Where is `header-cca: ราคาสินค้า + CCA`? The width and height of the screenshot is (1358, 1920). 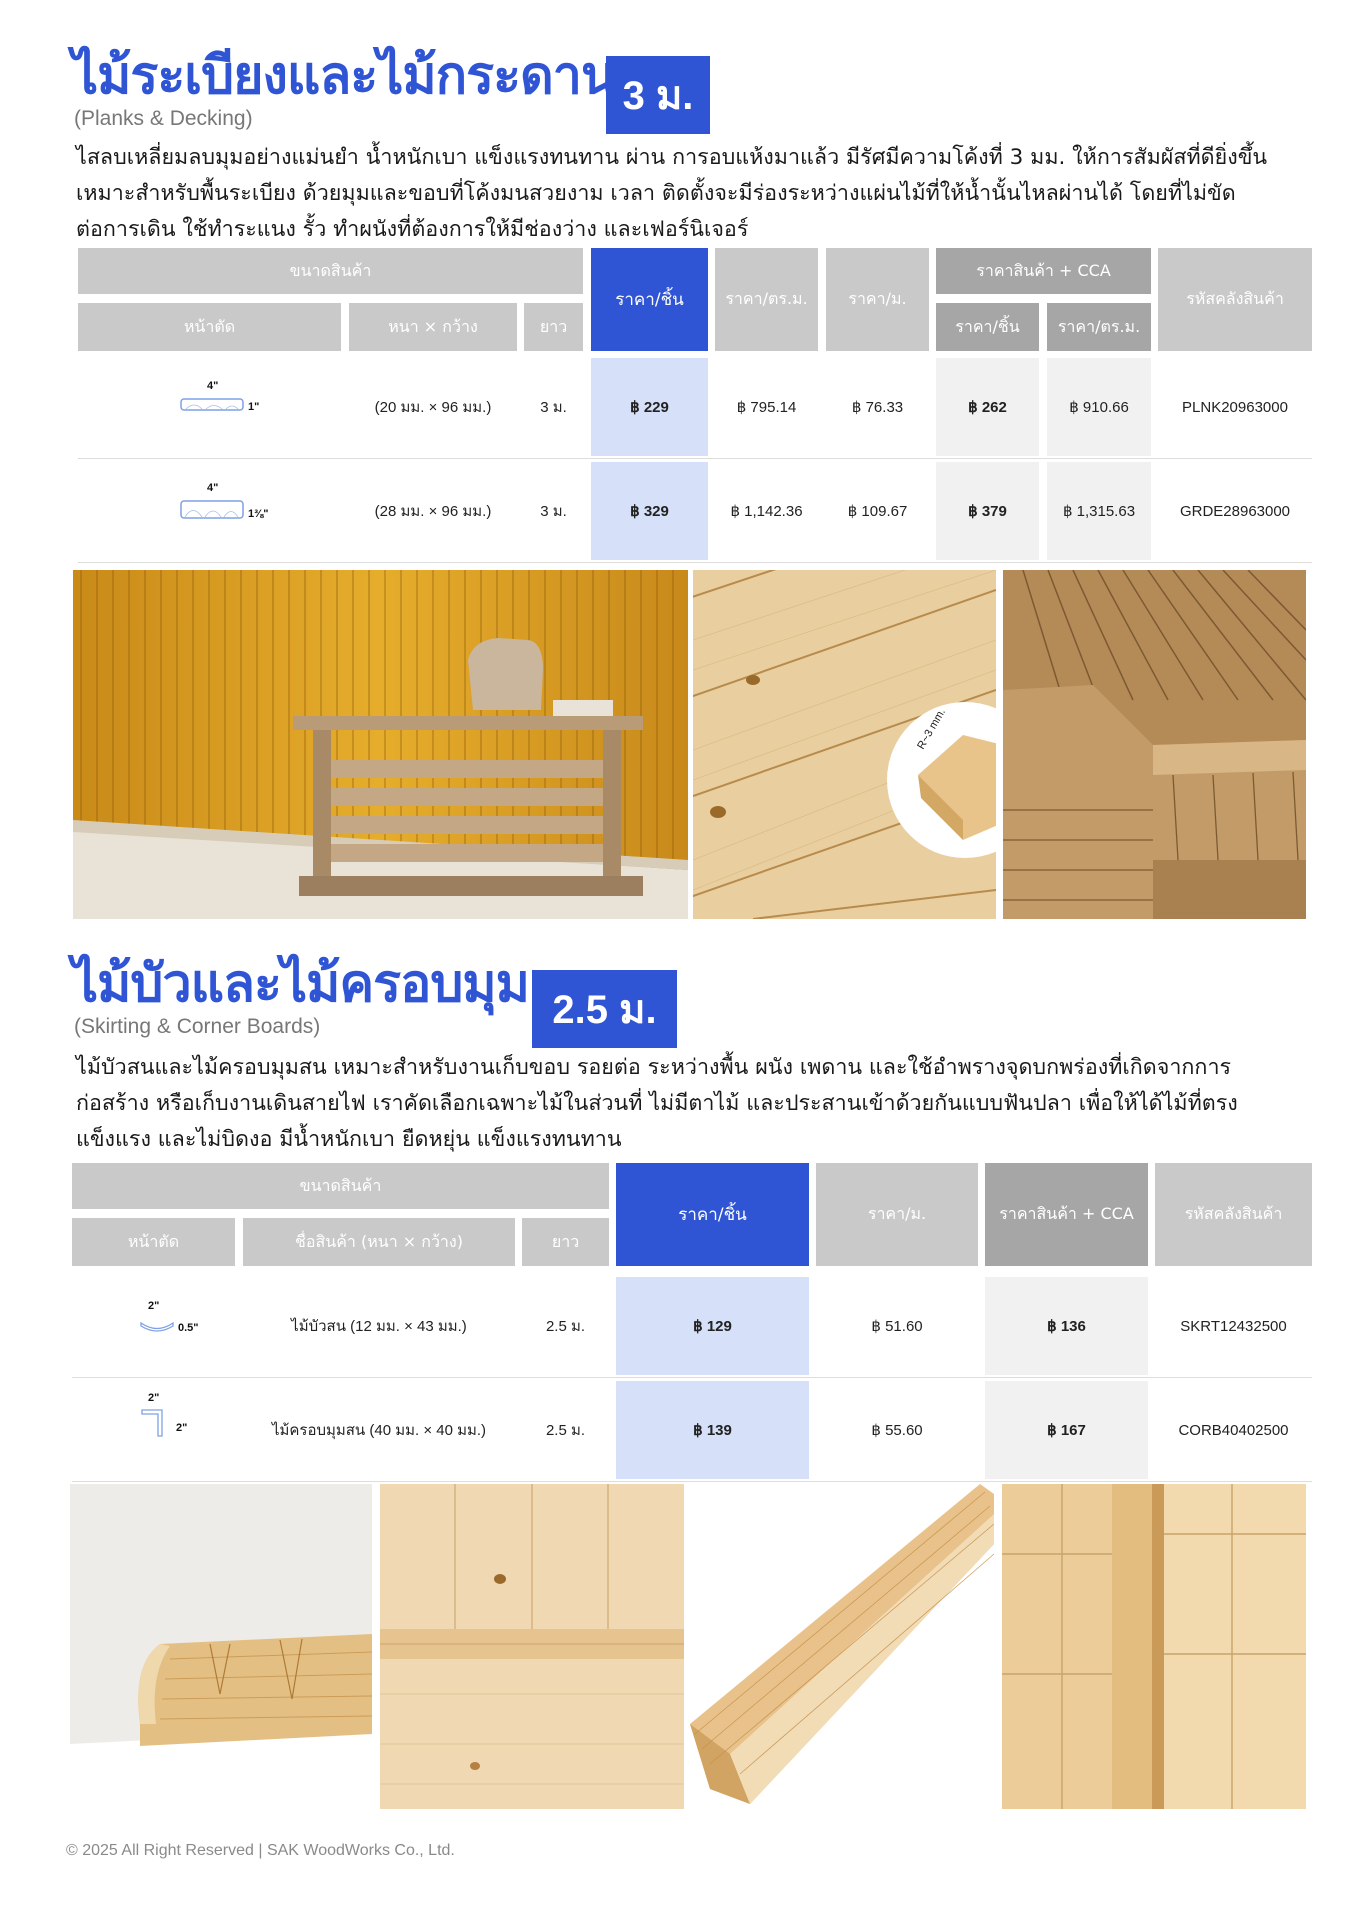 header-cca: ราคาสินค้า + CCA is located at coordinates (1066, 1214).